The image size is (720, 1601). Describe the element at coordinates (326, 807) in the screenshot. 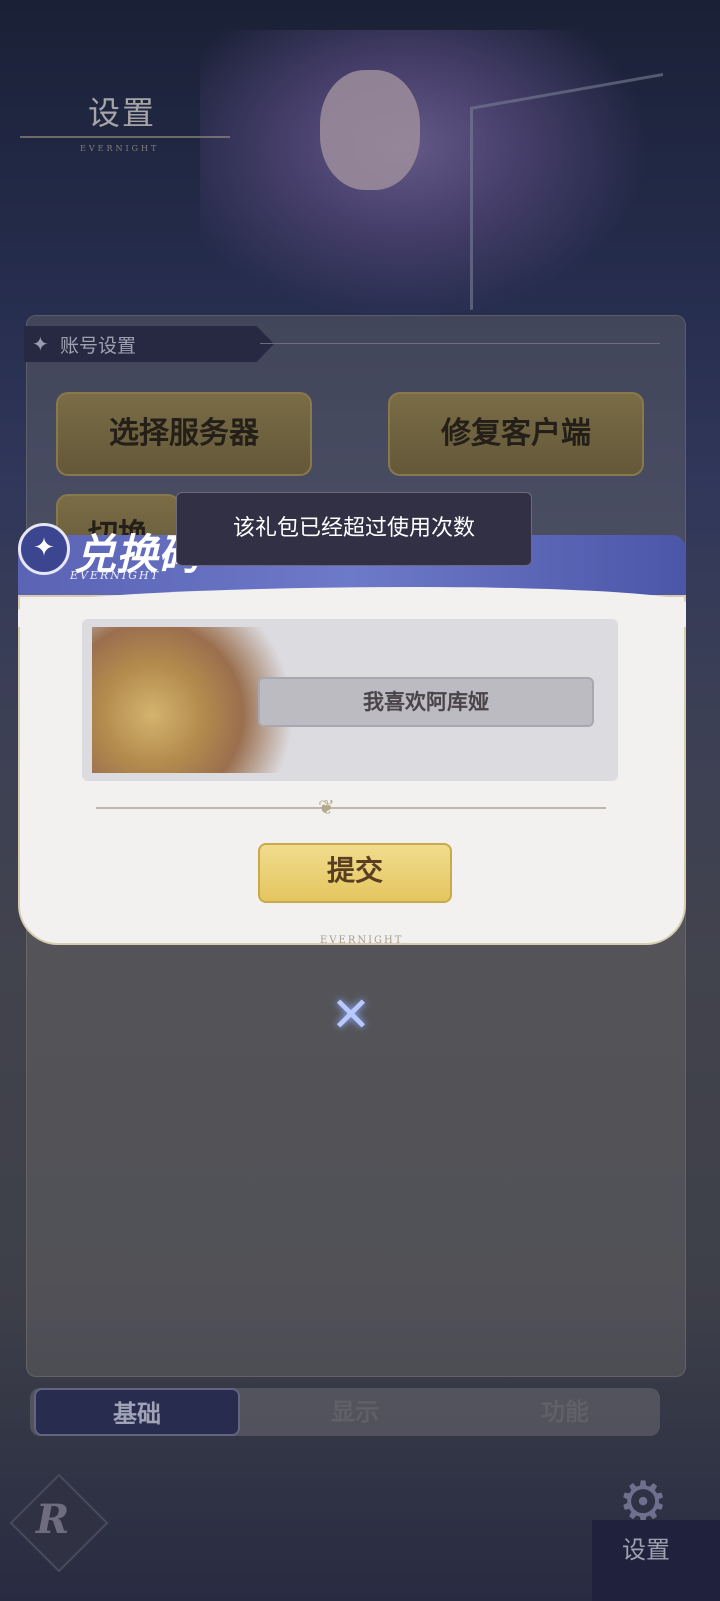

I see `ornament-icon: ❦` at that location.